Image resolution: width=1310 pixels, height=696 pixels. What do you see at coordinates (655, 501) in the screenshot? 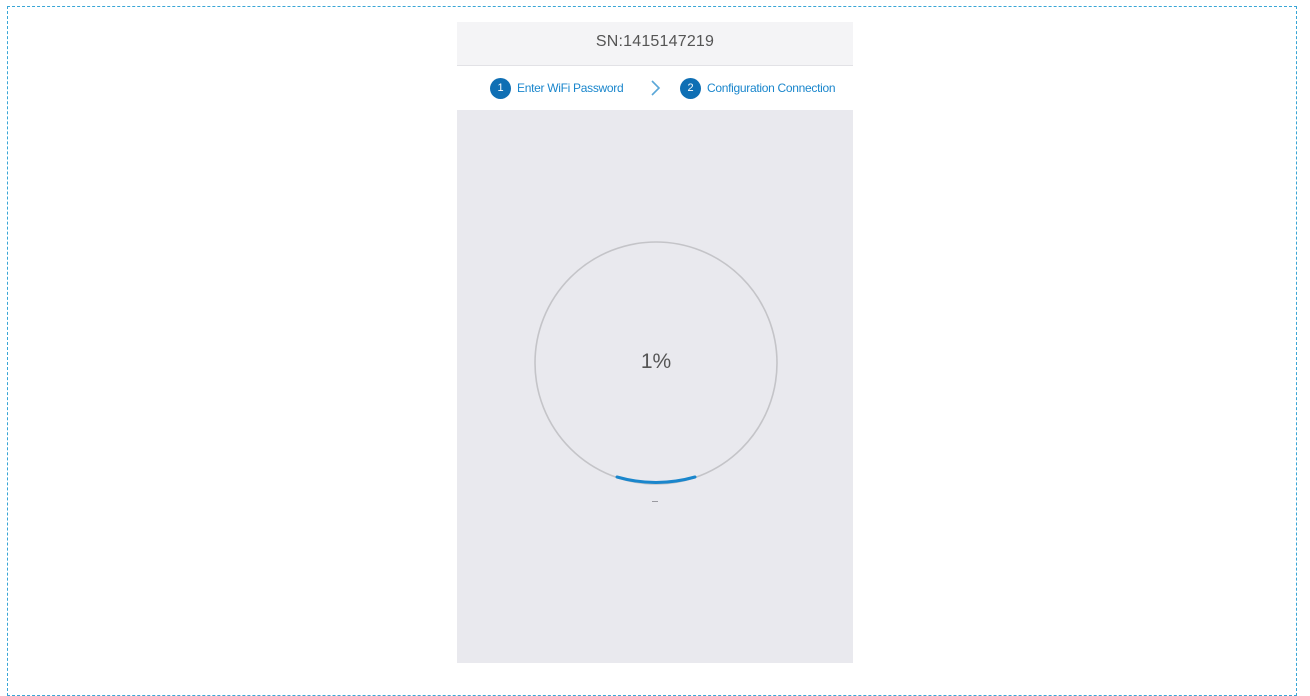
I see `status-placeholder-dash` at bounding box center [655, 501].